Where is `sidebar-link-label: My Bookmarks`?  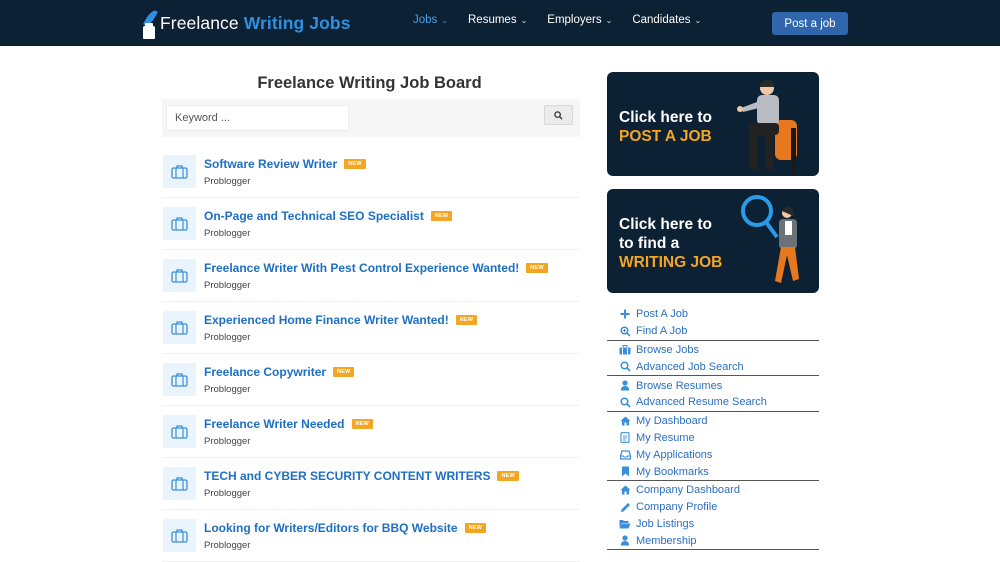
sidebar-link-label: My Bookmarks is located at coordinates (672, 471).